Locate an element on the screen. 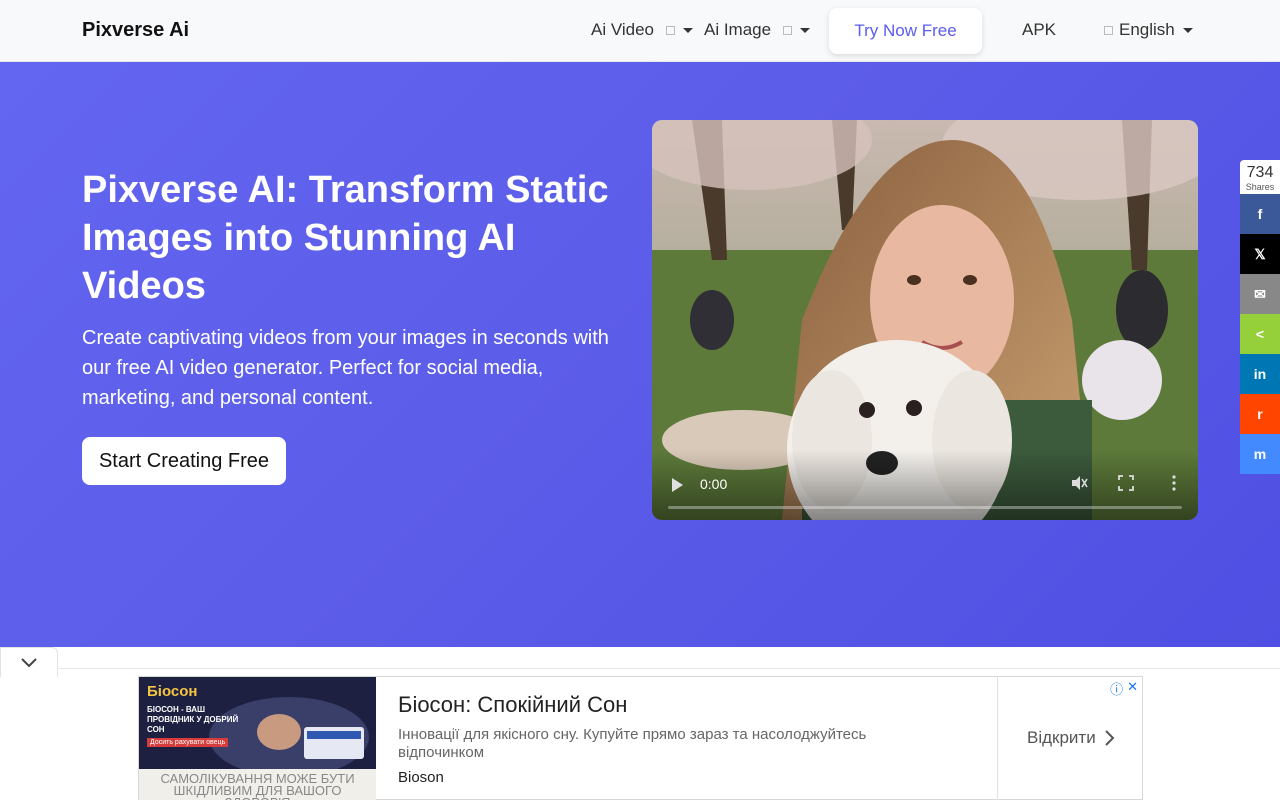 The width and height of the screenshot is (1280, 800). reddit-icon: r is located at coordinates (1260, 414).